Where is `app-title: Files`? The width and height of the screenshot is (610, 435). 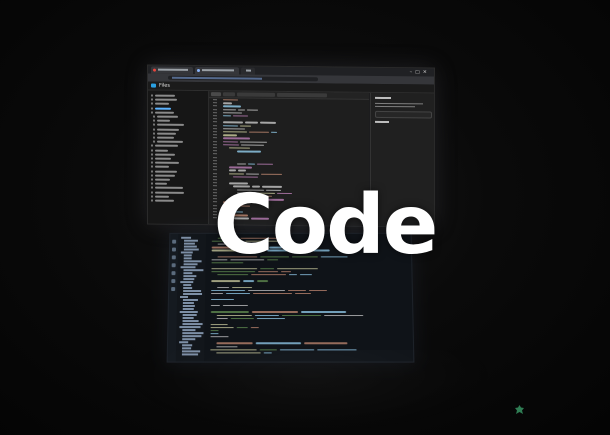 app-title: Files is located at coordinates (164, 85).